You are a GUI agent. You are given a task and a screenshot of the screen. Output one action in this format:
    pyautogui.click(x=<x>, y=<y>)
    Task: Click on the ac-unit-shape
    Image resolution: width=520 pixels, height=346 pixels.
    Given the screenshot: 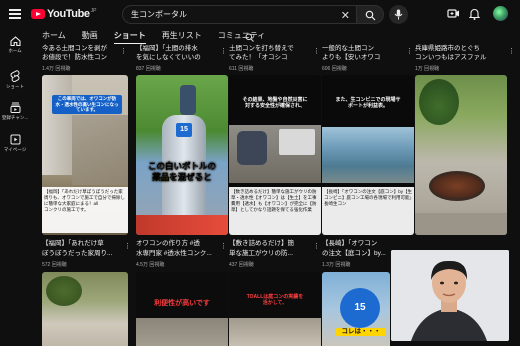 What is the action you would take?
    pyautogui.click(x=297, y=142)
    